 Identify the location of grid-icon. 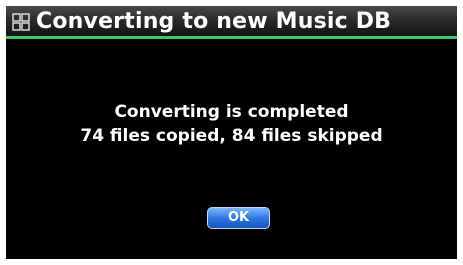
(21, 22).